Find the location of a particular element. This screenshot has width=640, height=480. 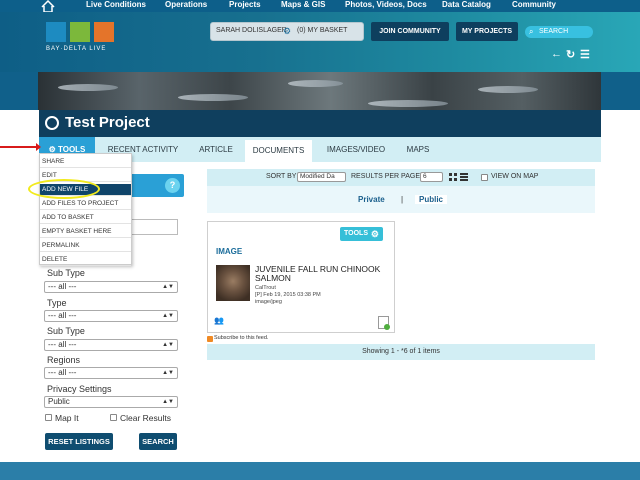

document-date: [P] Feb 19, 2015 03:38 PM is located at coordinates (288, 295).